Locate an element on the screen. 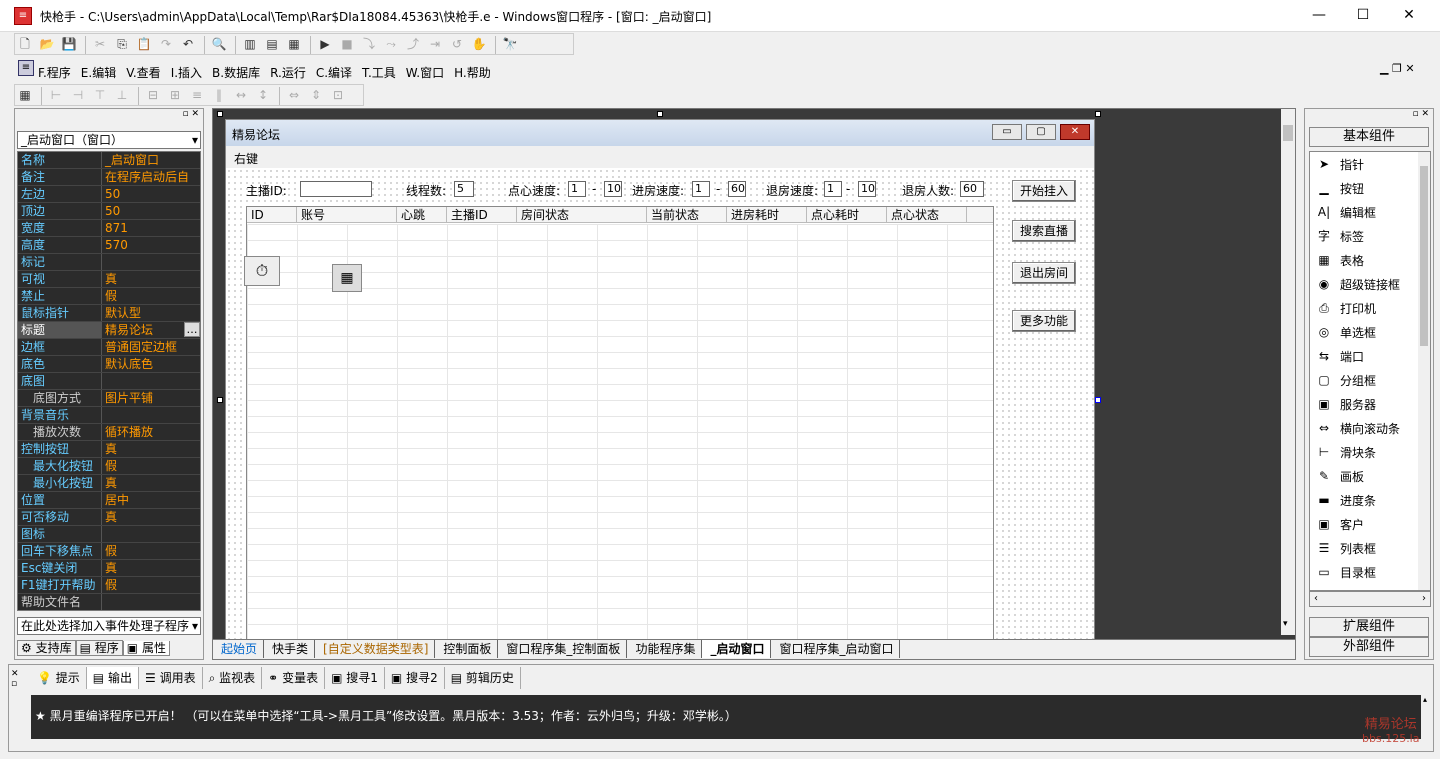 The width and height of the screenshot is (1440, 759). maximize-button: ☐ is located at coordinates (1363, 16).